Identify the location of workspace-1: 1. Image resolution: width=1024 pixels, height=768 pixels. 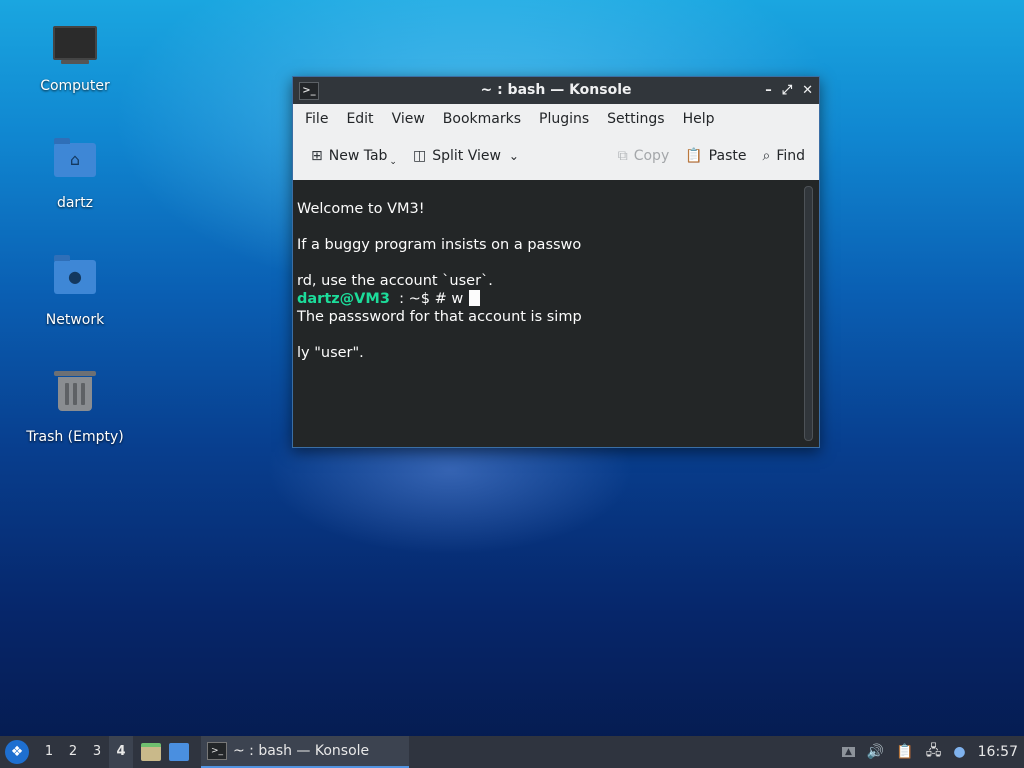
(49, 752).